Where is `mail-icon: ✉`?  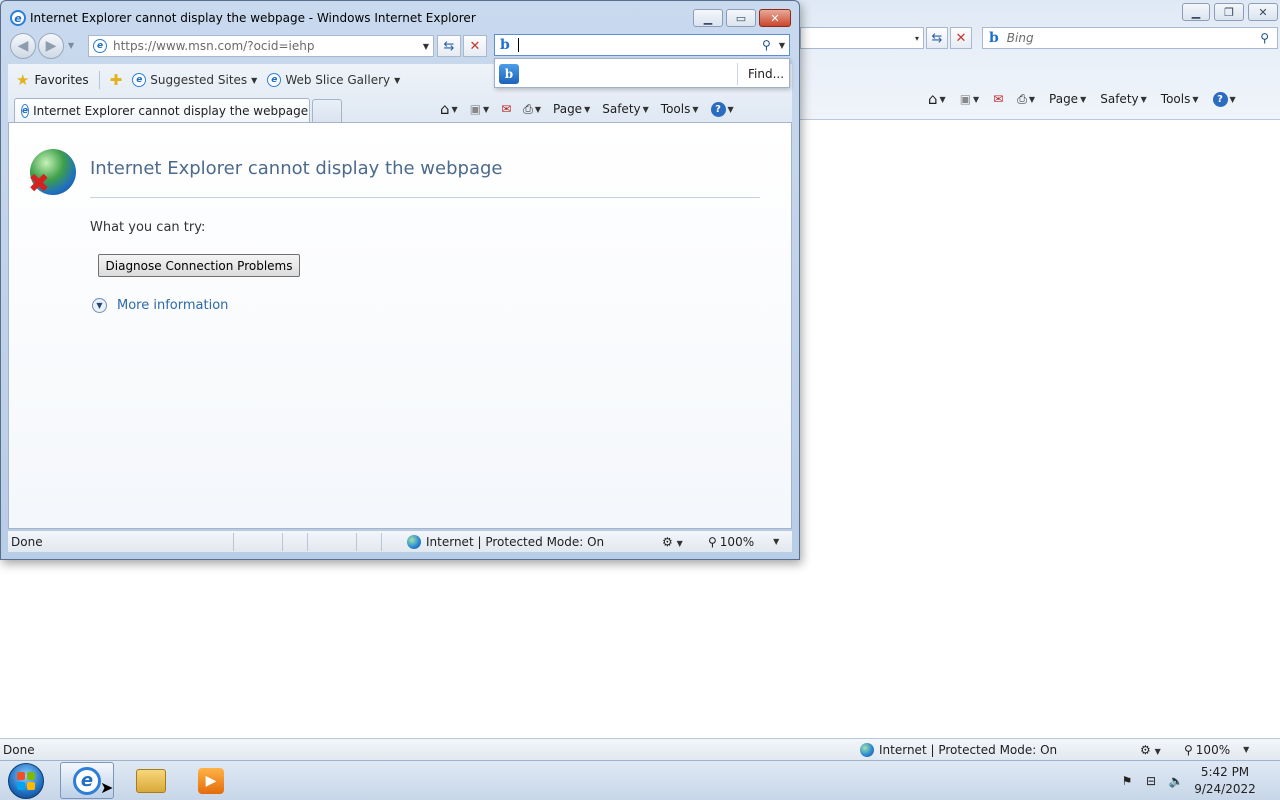 mail-icon: ✉ is located at coordinates (998, 99).